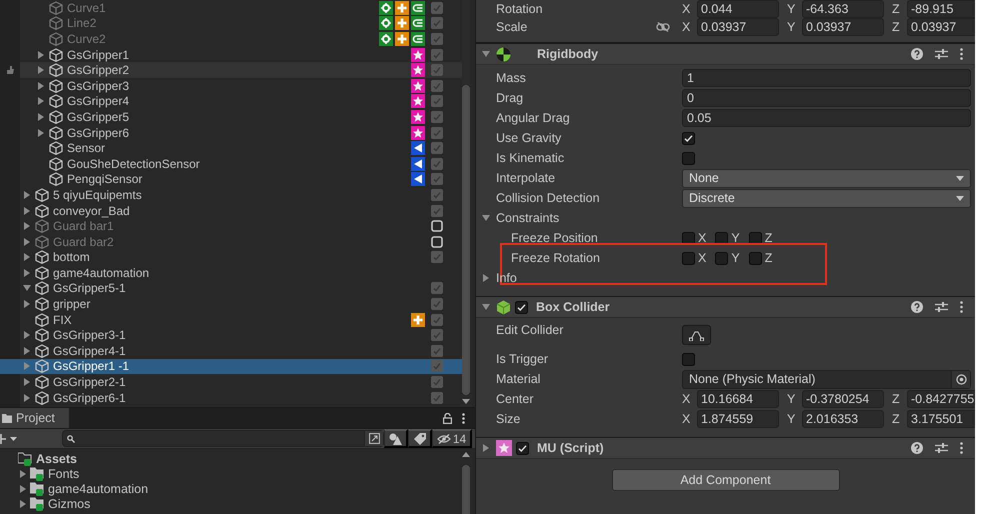 The image size is (982, 514). I want to click on hierarchy-item: GsGripper3-1, so click(231, 335).